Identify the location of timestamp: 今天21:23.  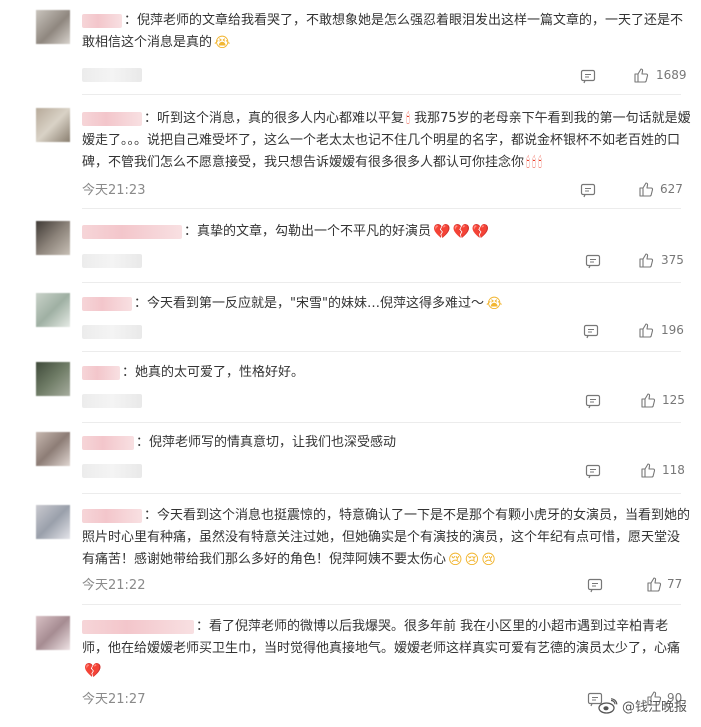
(114, 190).